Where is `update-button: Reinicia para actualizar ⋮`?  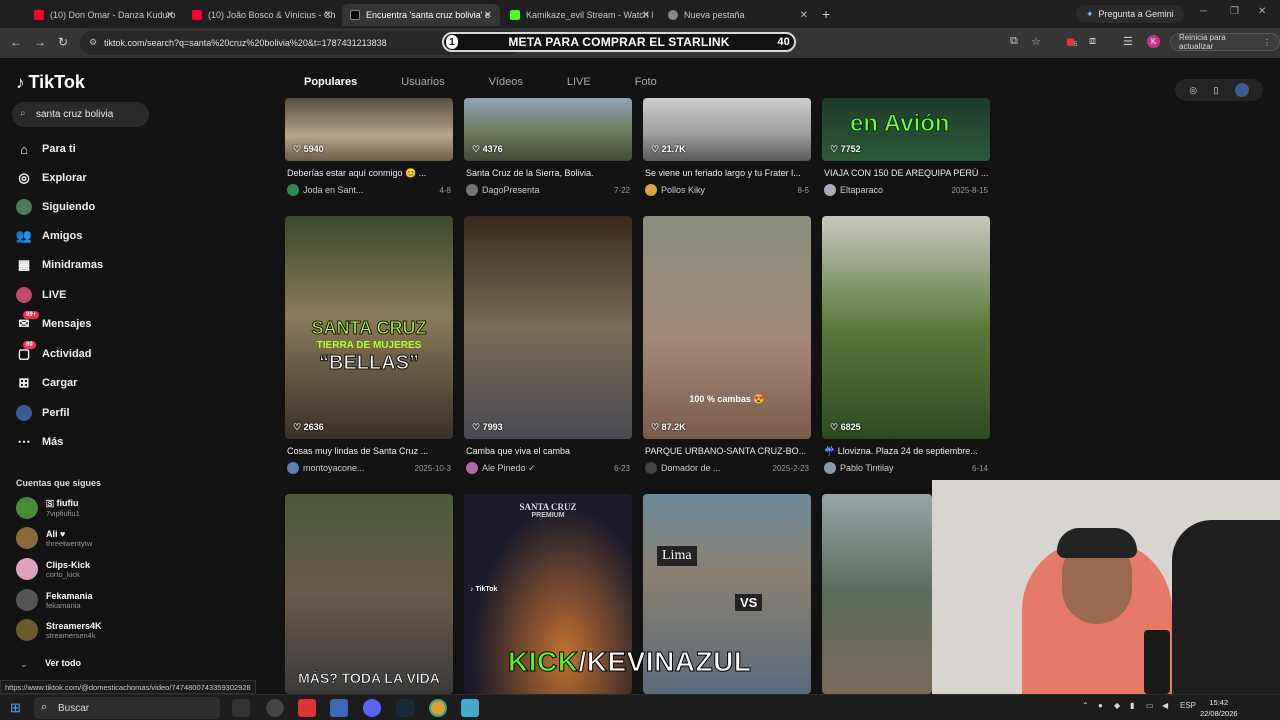
update-button: Reinicia para actualizar ⋮ is located at coordinates (1225, 42).